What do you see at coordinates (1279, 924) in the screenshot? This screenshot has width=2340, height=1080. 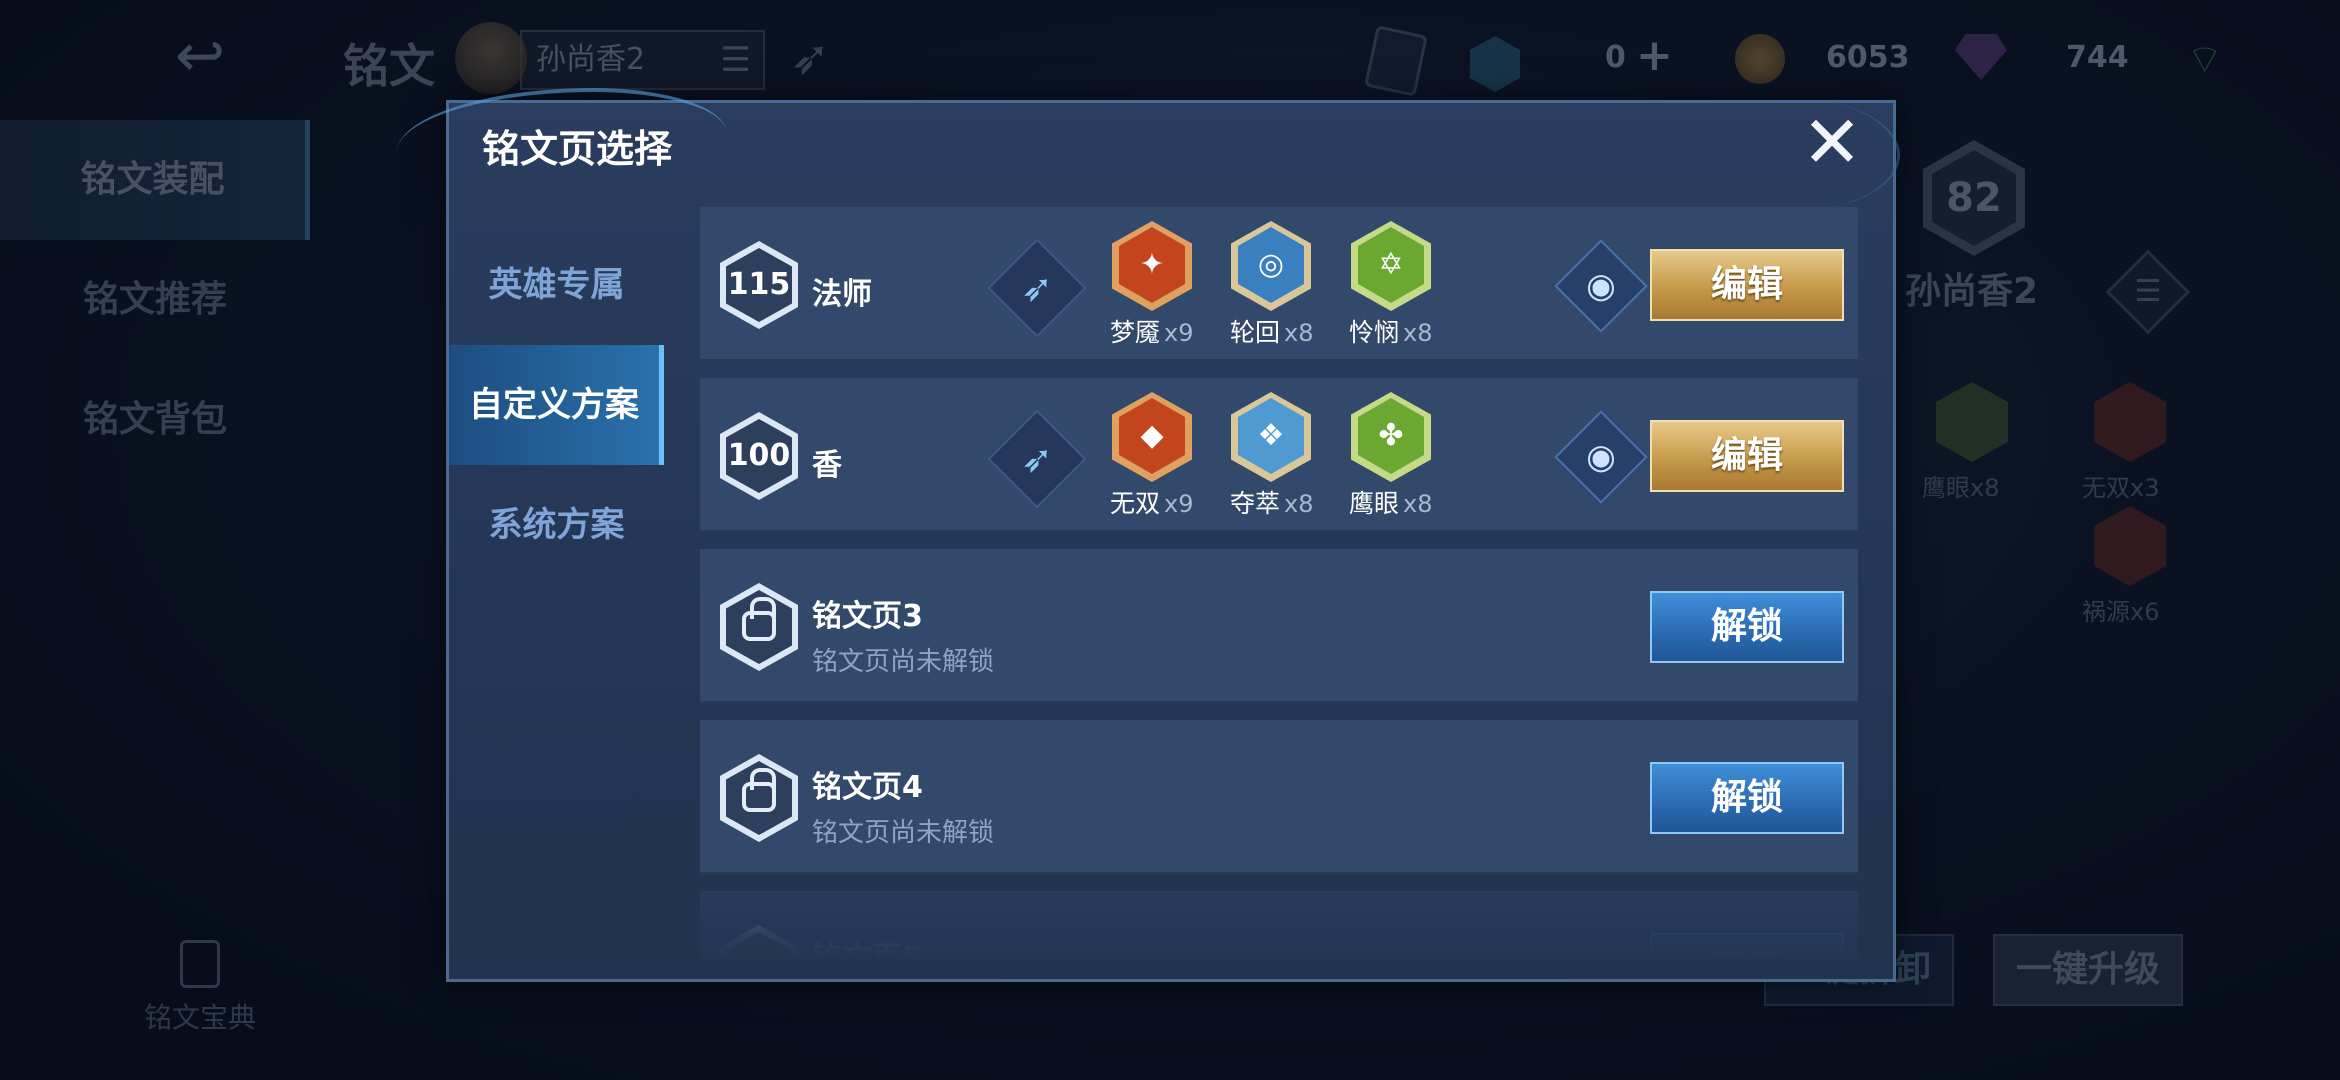 I see `rune-page-row-locked: 铭文页5 解锁` at bounding box center [1279, 924].